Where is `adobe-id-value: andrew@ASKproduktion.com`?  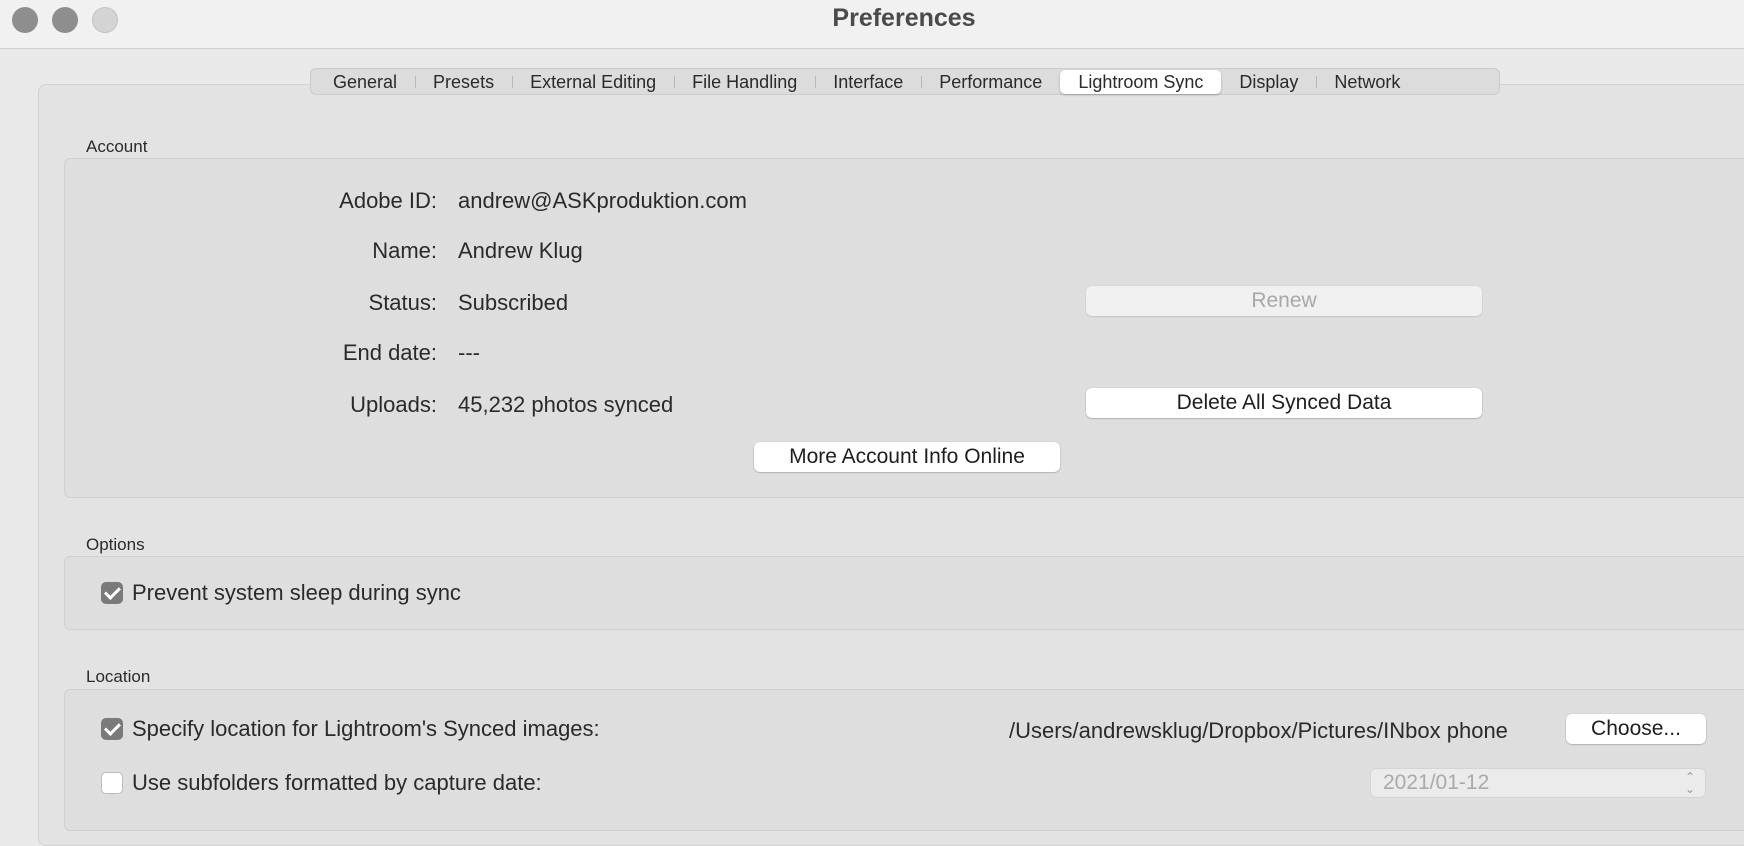 adobe-id-value: andrew@ASKproduktion.com is located at coordinates (602, 200).